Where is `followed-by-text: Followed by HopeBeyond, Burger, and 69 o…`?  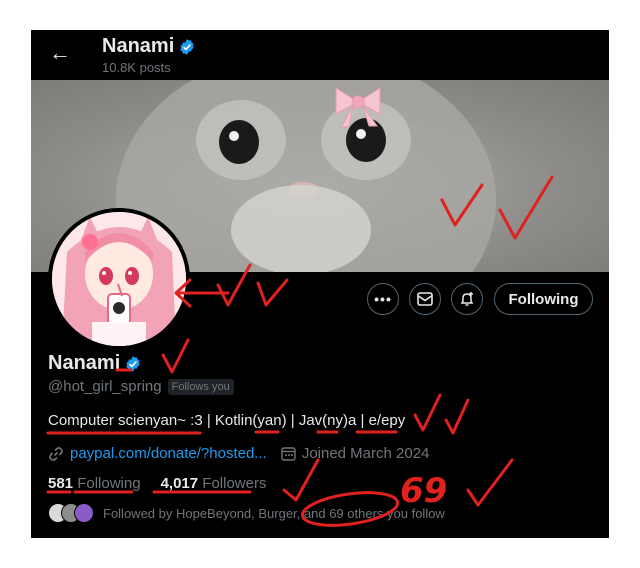
followed-by-text: Followed by HopeBeyond, Burger, and 69 o… is located at coordinates (274, 513).